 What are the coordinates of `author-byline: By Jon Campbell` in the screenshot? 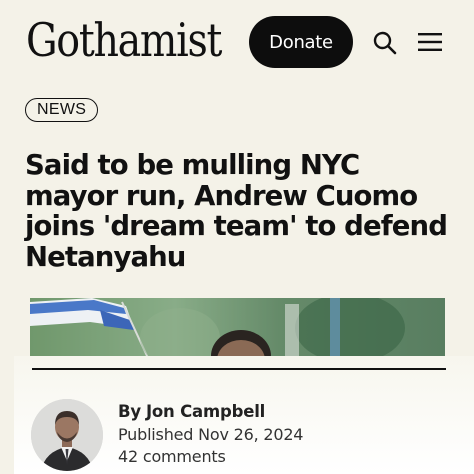 It's located at (191, 411).